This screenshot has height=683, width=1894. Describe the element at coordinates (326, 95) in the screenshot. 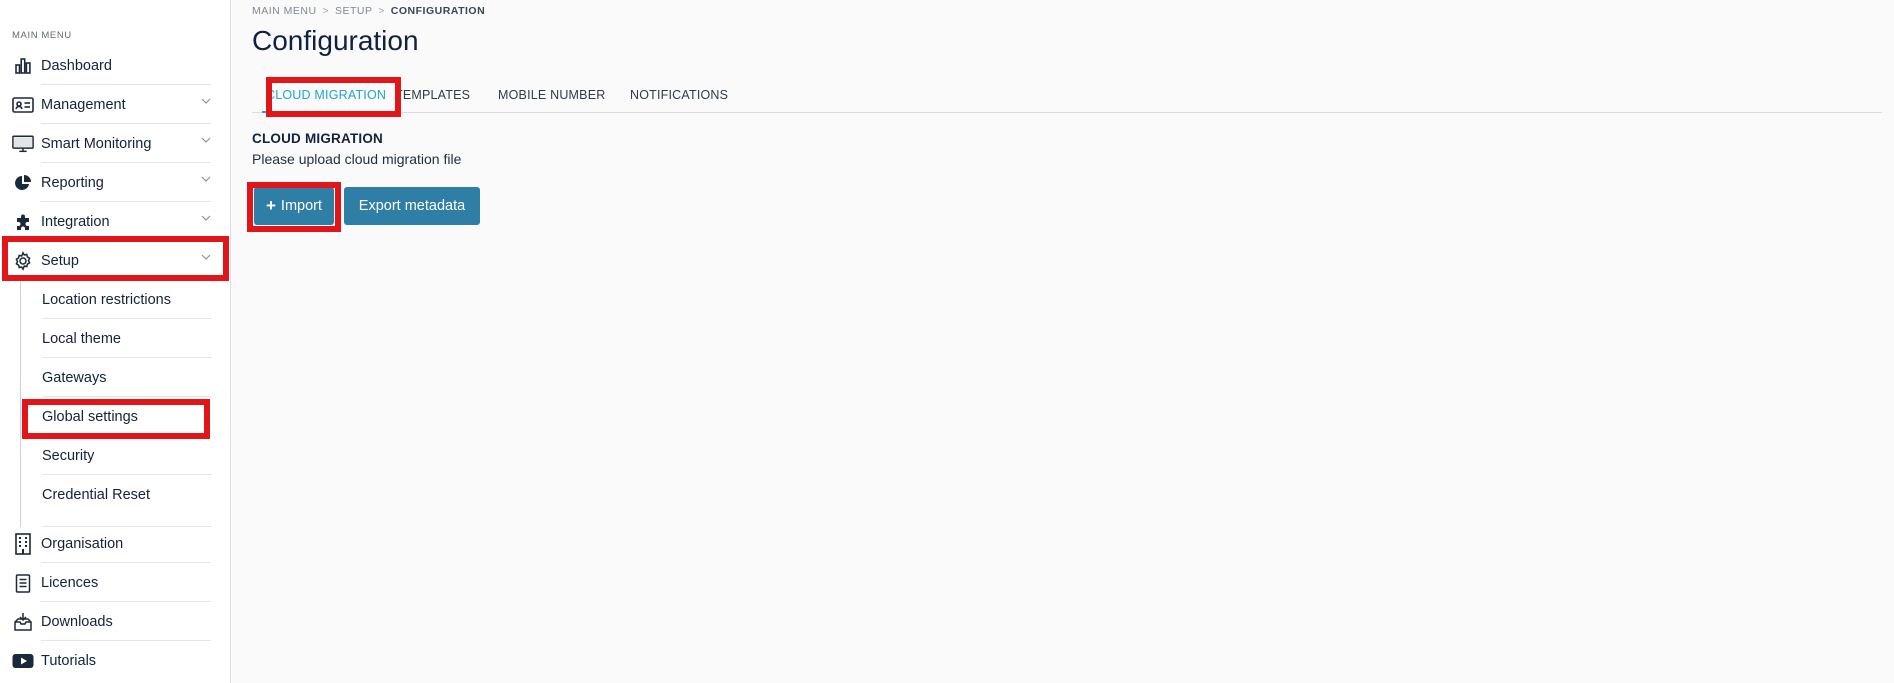

I see `tab-cloud-migration: CLOUD MIGRATION` at that location.